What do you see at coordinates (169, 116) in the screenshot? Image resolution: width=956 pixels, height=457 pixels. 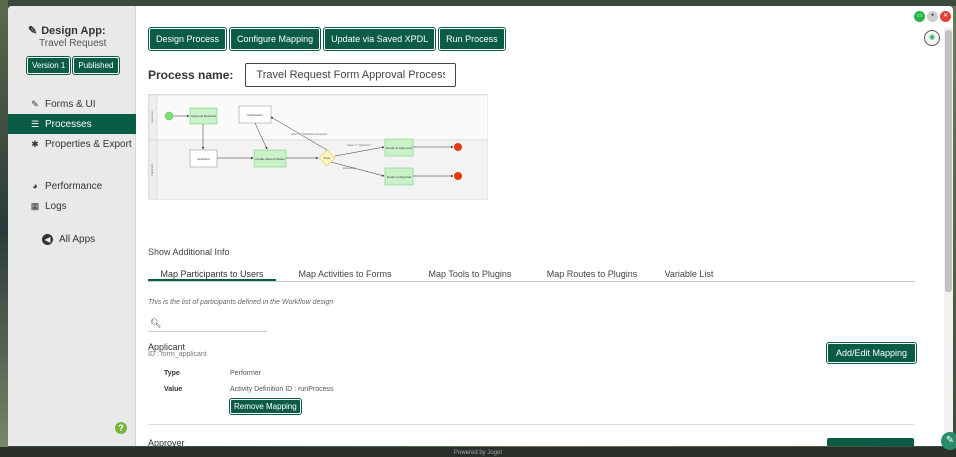 I see `start-node` at bounding box center [169, 116].